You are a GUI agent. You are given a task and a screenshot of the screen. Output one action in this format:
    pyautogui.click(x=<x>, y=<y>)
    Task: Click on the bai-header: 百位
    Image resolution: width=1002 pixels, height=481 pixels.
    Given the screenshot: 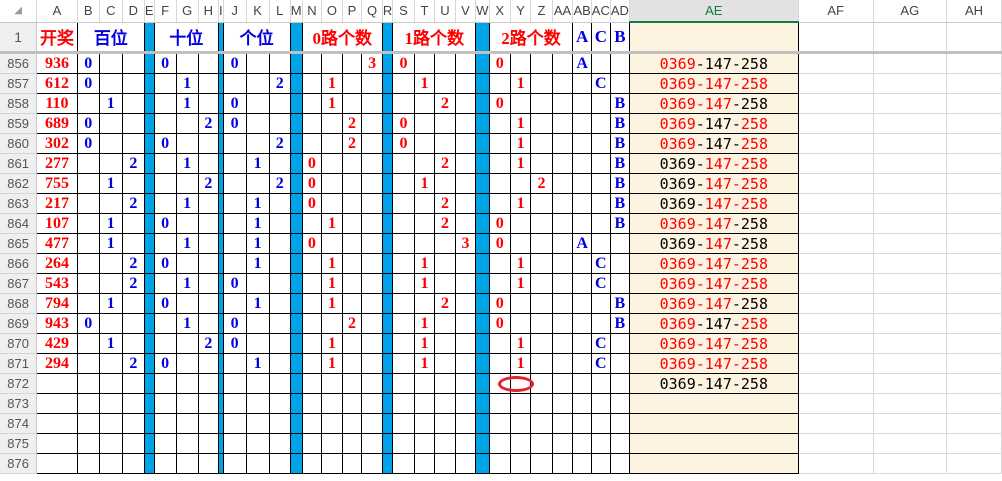 What is the action you would take?
    pyautogui.click(x=110, y=37)
    